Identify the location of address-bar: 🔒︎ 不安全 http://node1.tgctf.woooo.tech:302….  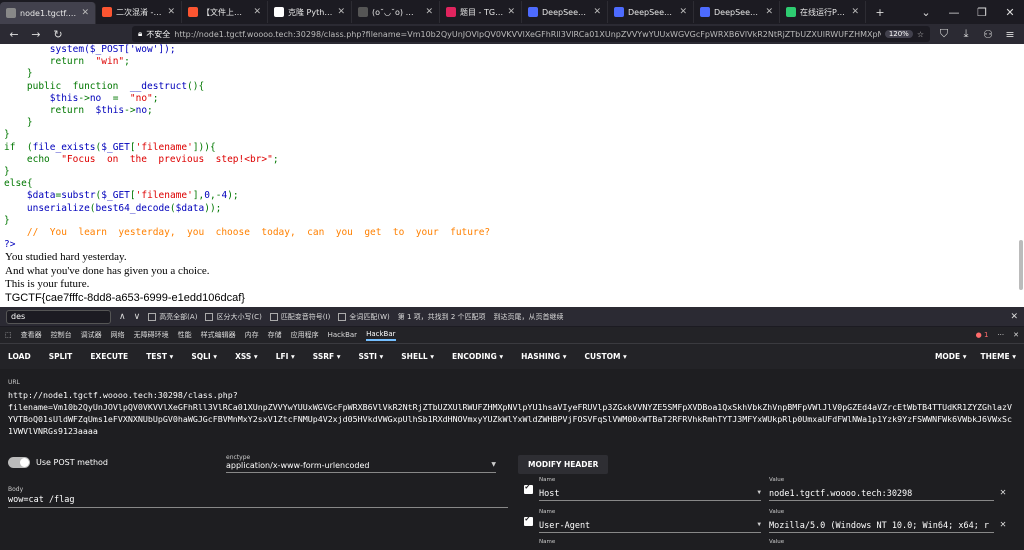
(531, 34).